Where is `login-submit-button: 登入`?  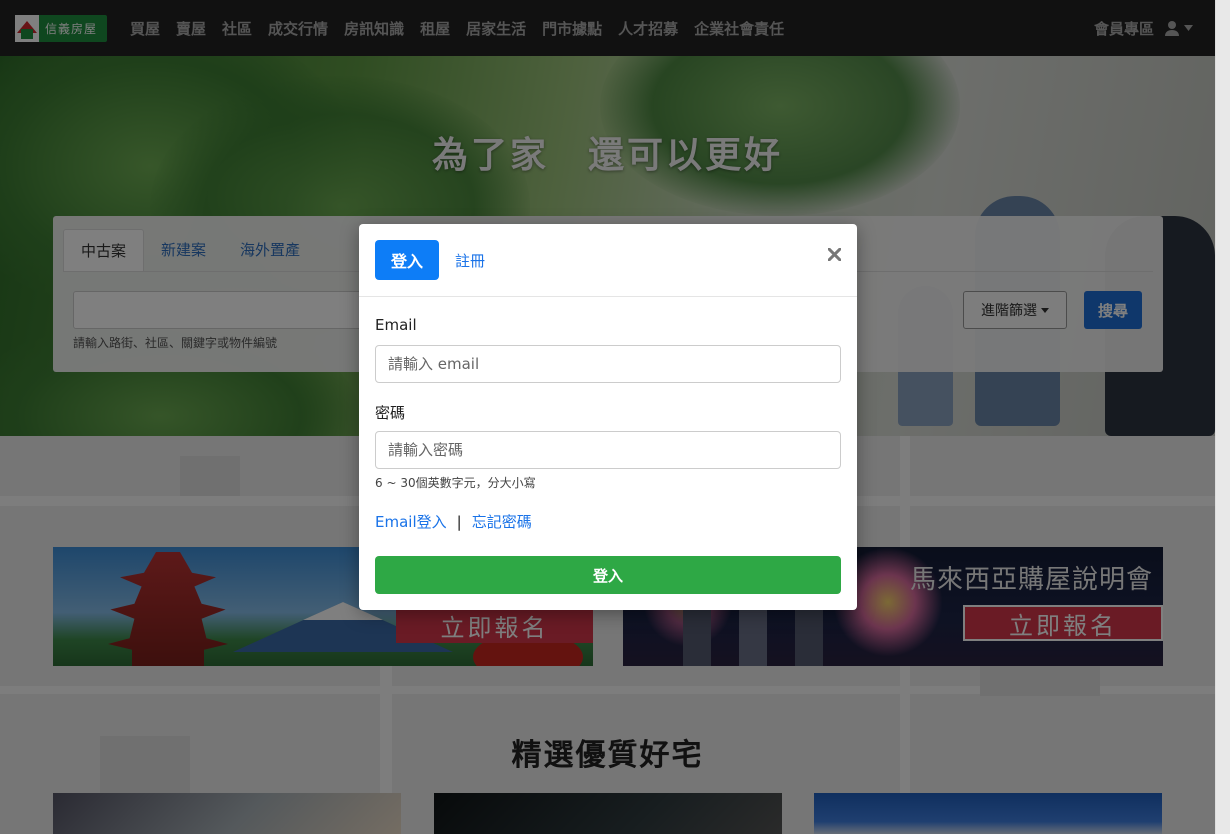
login-submit-button: 登入 is located at coordinates (608, 575).